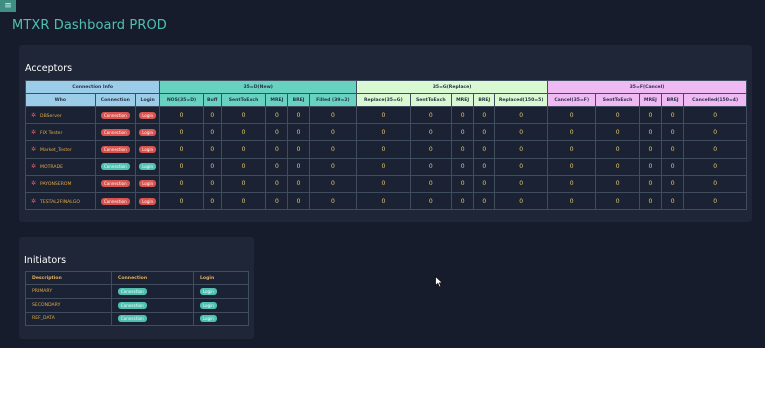  What do you see at coordinates (152, 278) in the screenshot?
I see `column-header: Connection` at bounding box center [152, 278].